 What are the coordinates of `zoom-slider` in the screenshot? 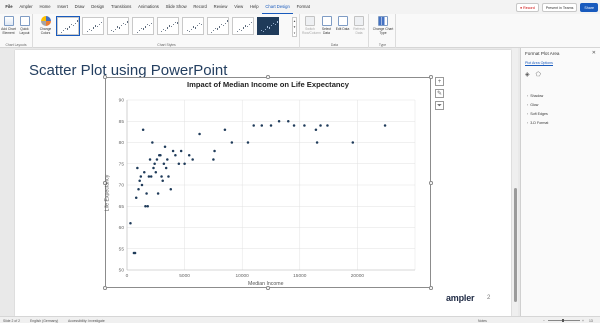 It's located at (564, 320).